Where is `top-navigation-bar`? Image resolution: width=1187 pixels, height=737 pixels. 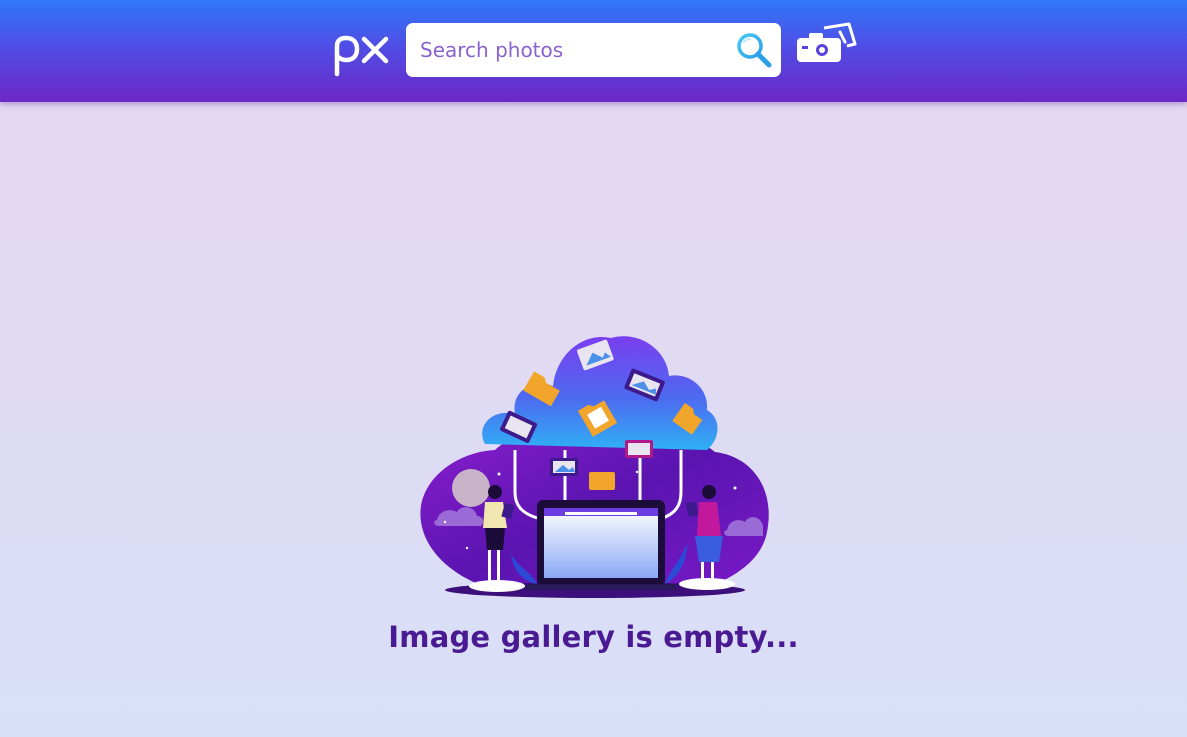 top-navigation-bar is located at coordinates (593, 51).